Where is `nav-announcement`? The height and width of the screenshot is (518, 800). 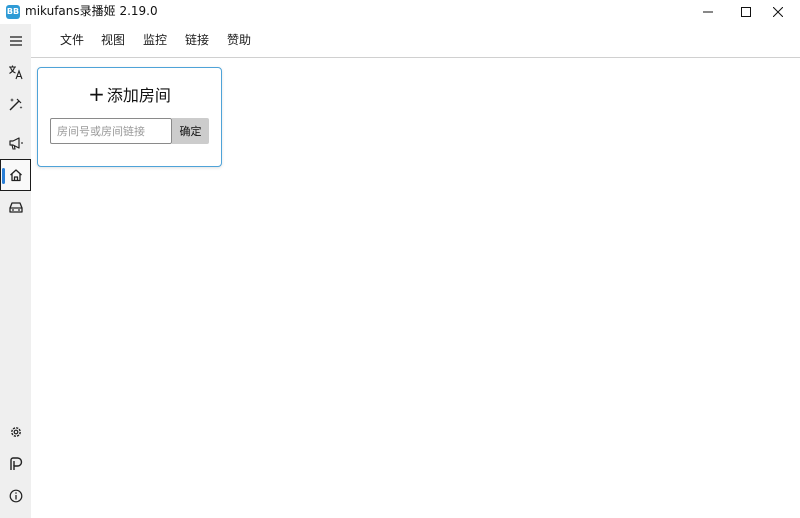
nav-announcement is located at coordinates (15, 143).